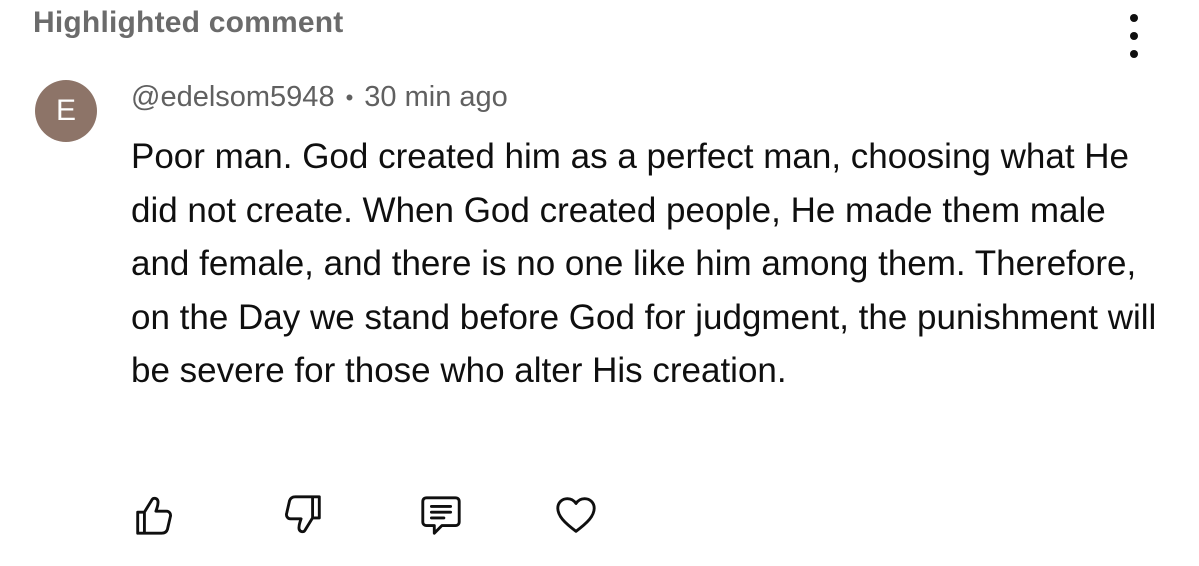  I want to click on comment-meta: @edelsom5948 • 30 min ago, so click(319, 97).